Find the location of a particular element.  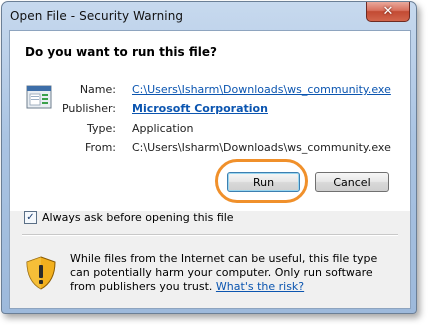

always-ask-checkbox: ✓ is located at coordinates (30, 217).